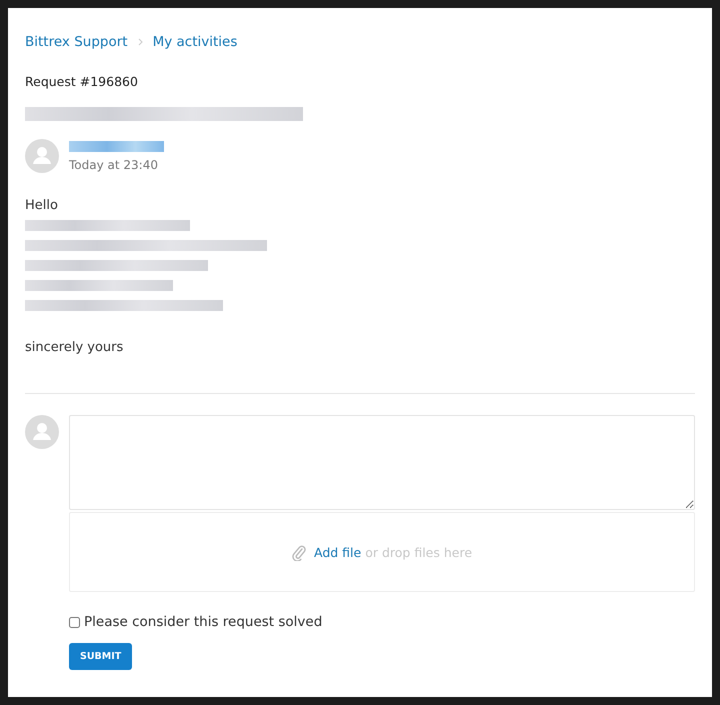 The image size is (720, 705). I want to click on reply-field, so click(382, 462).